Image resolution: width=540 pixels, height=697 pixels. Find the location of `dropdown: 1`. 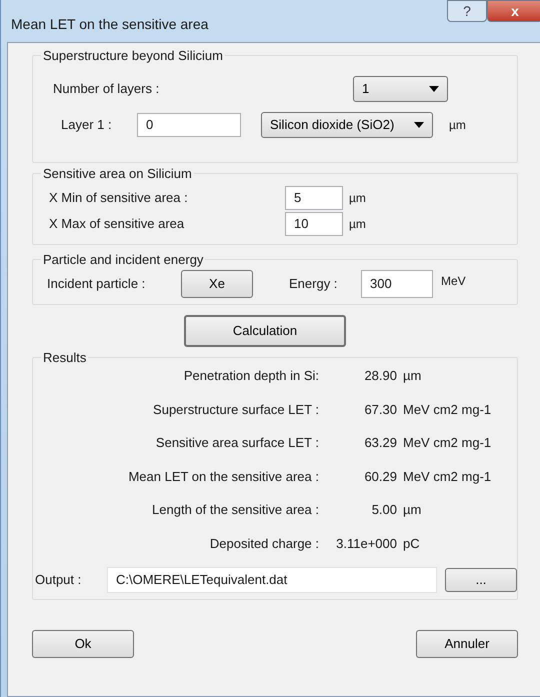

dropdown: 1 is located at coordinates (400, 89).